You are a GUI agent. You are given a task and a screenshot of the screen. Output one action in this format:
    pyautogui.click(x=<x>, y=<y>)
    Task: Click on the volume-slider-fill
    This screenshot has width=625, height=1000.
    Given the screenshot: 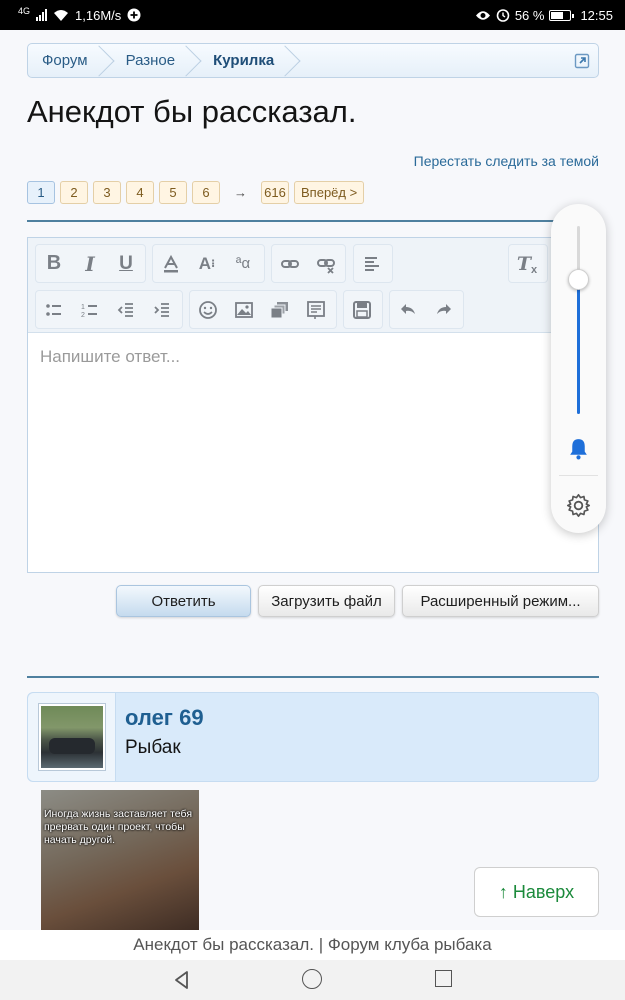 What is the action you would take?
    pyautogui.click(x=578, y=346)
    